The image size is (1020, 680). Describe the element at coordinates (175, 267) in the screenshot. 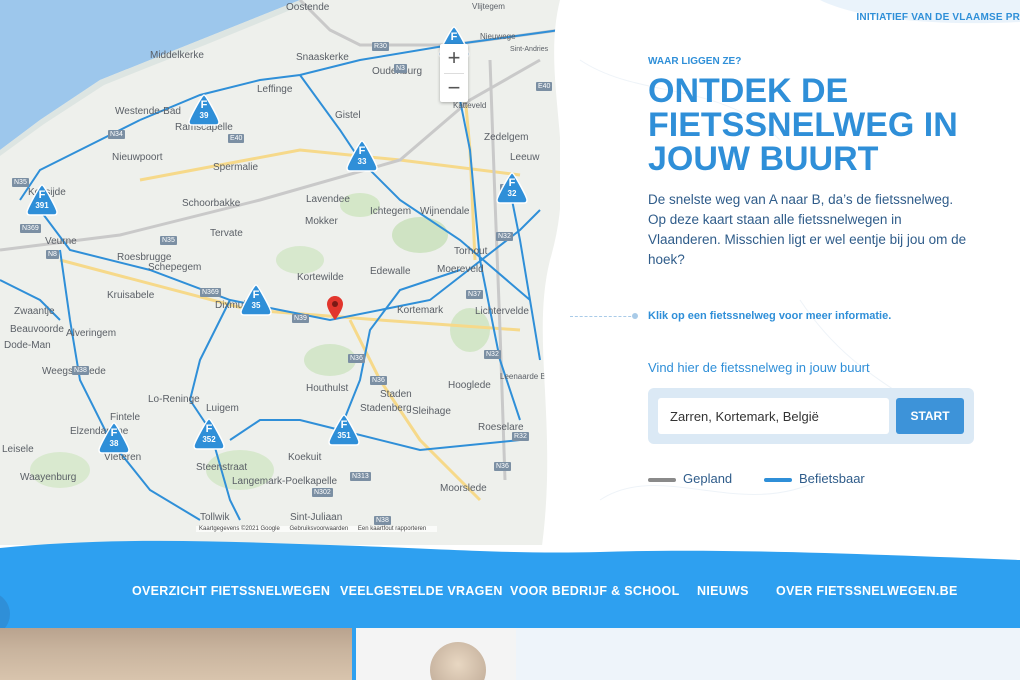

I see `place-label: Schepegem` at that location.